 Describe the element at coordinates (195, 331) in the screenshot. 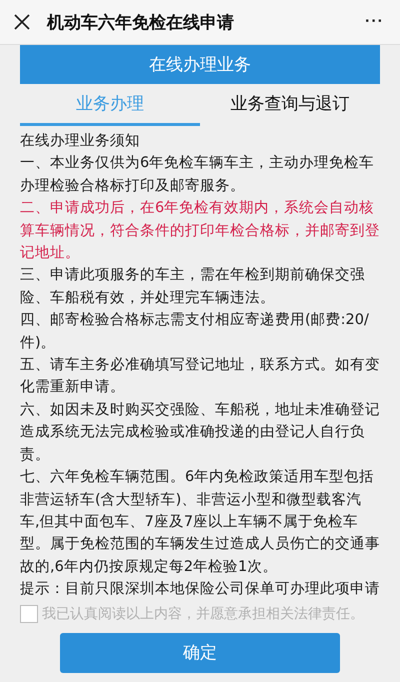

I see `notice-paragraph: 四、邮寄检验合格标志需支付相应寄递费用(邮费:20/件)。` at that location.